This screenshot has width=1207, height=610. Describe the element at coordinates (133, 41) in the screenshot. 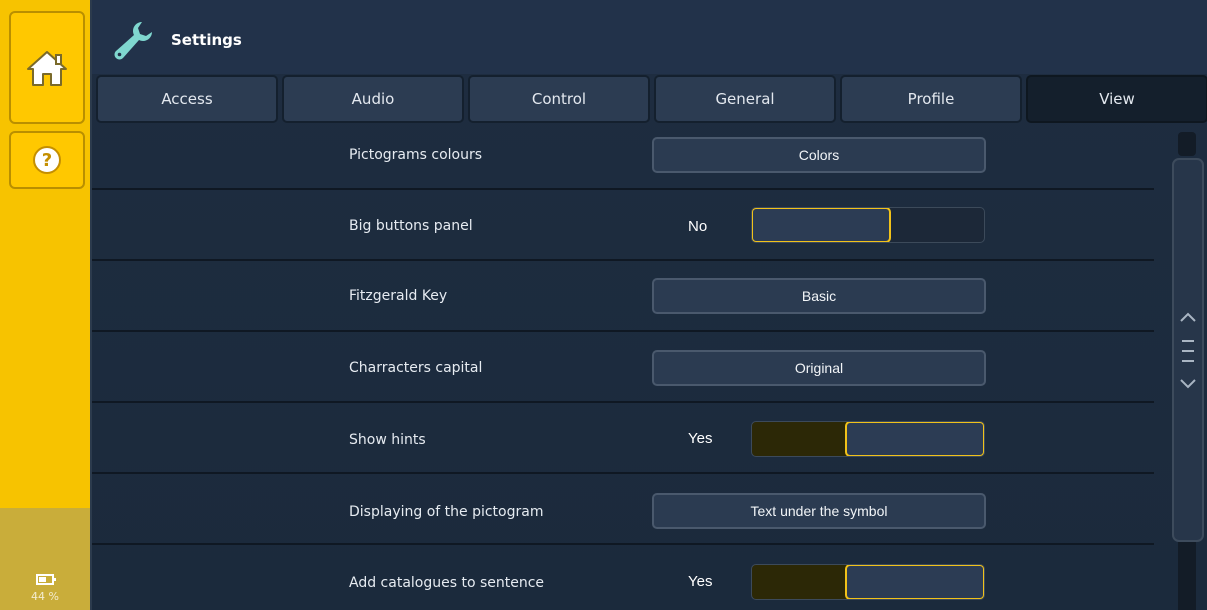

I see `wrench-icon` at that location.